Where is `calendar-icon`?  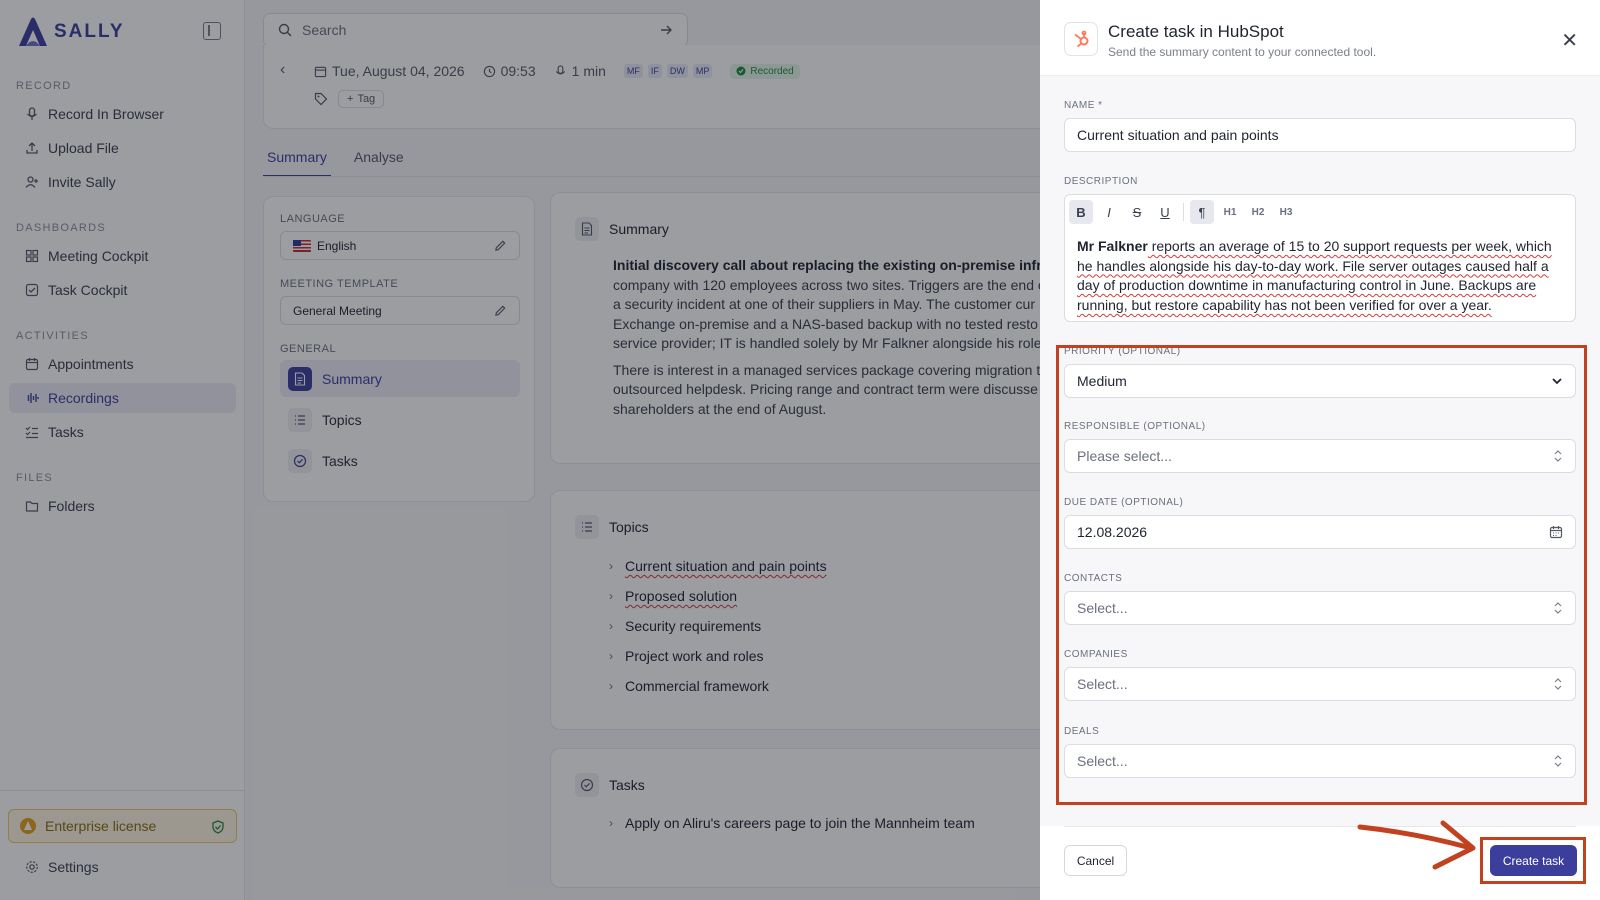
calendar-icon is located at coordinates (1556, 532).